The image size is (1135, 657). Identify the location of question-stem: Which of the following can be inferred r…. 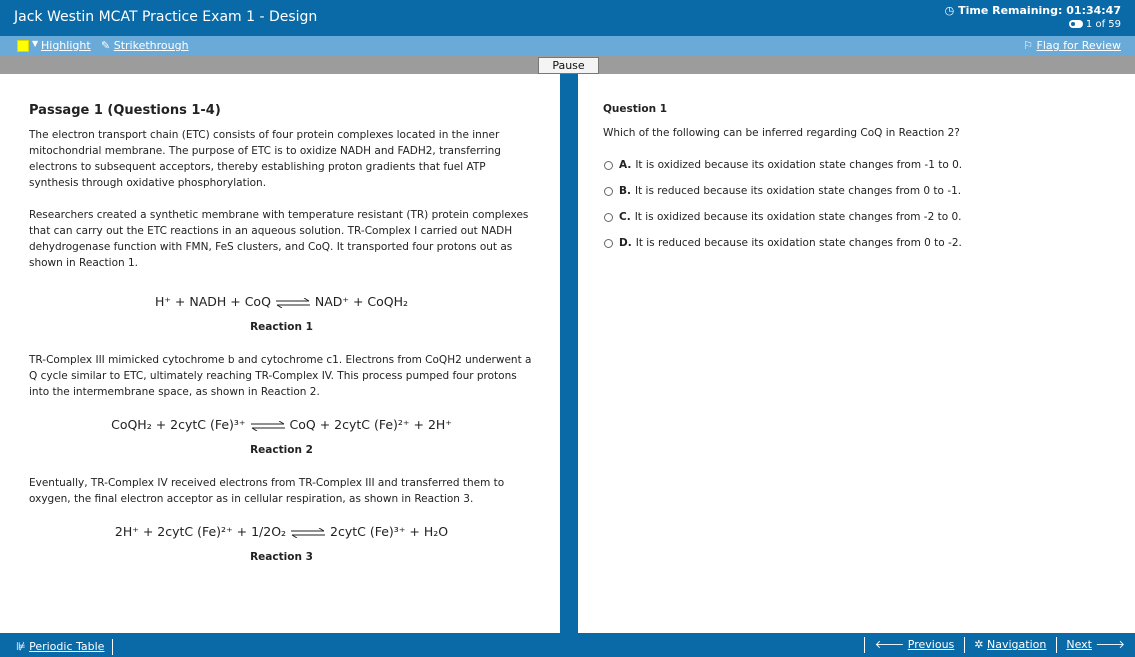
(781, 133).